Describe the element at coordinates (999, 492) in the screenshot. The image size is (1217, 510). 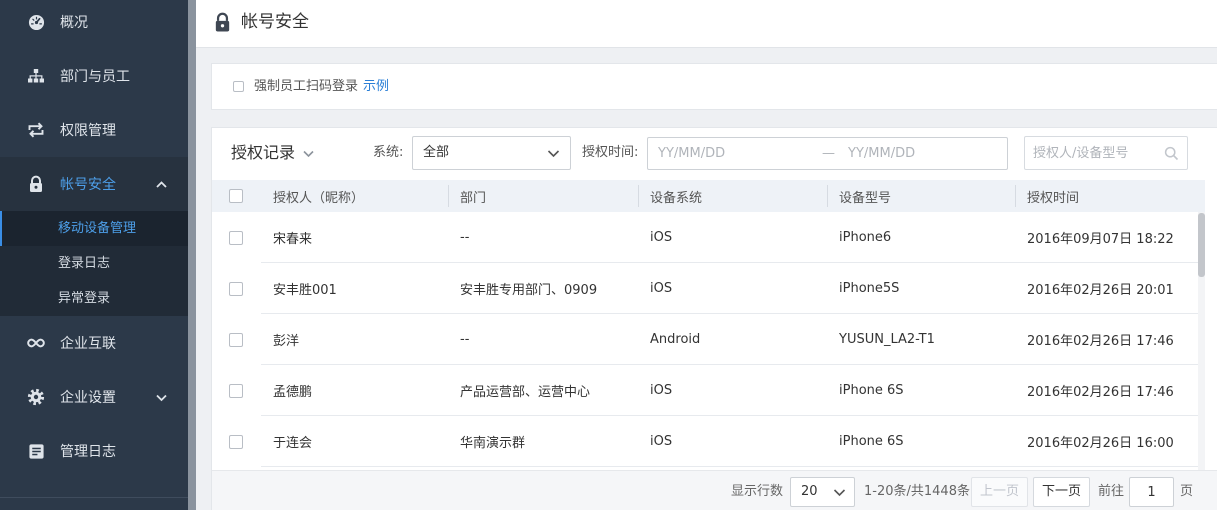
I see `prev-page-button: 上一页` at that location.